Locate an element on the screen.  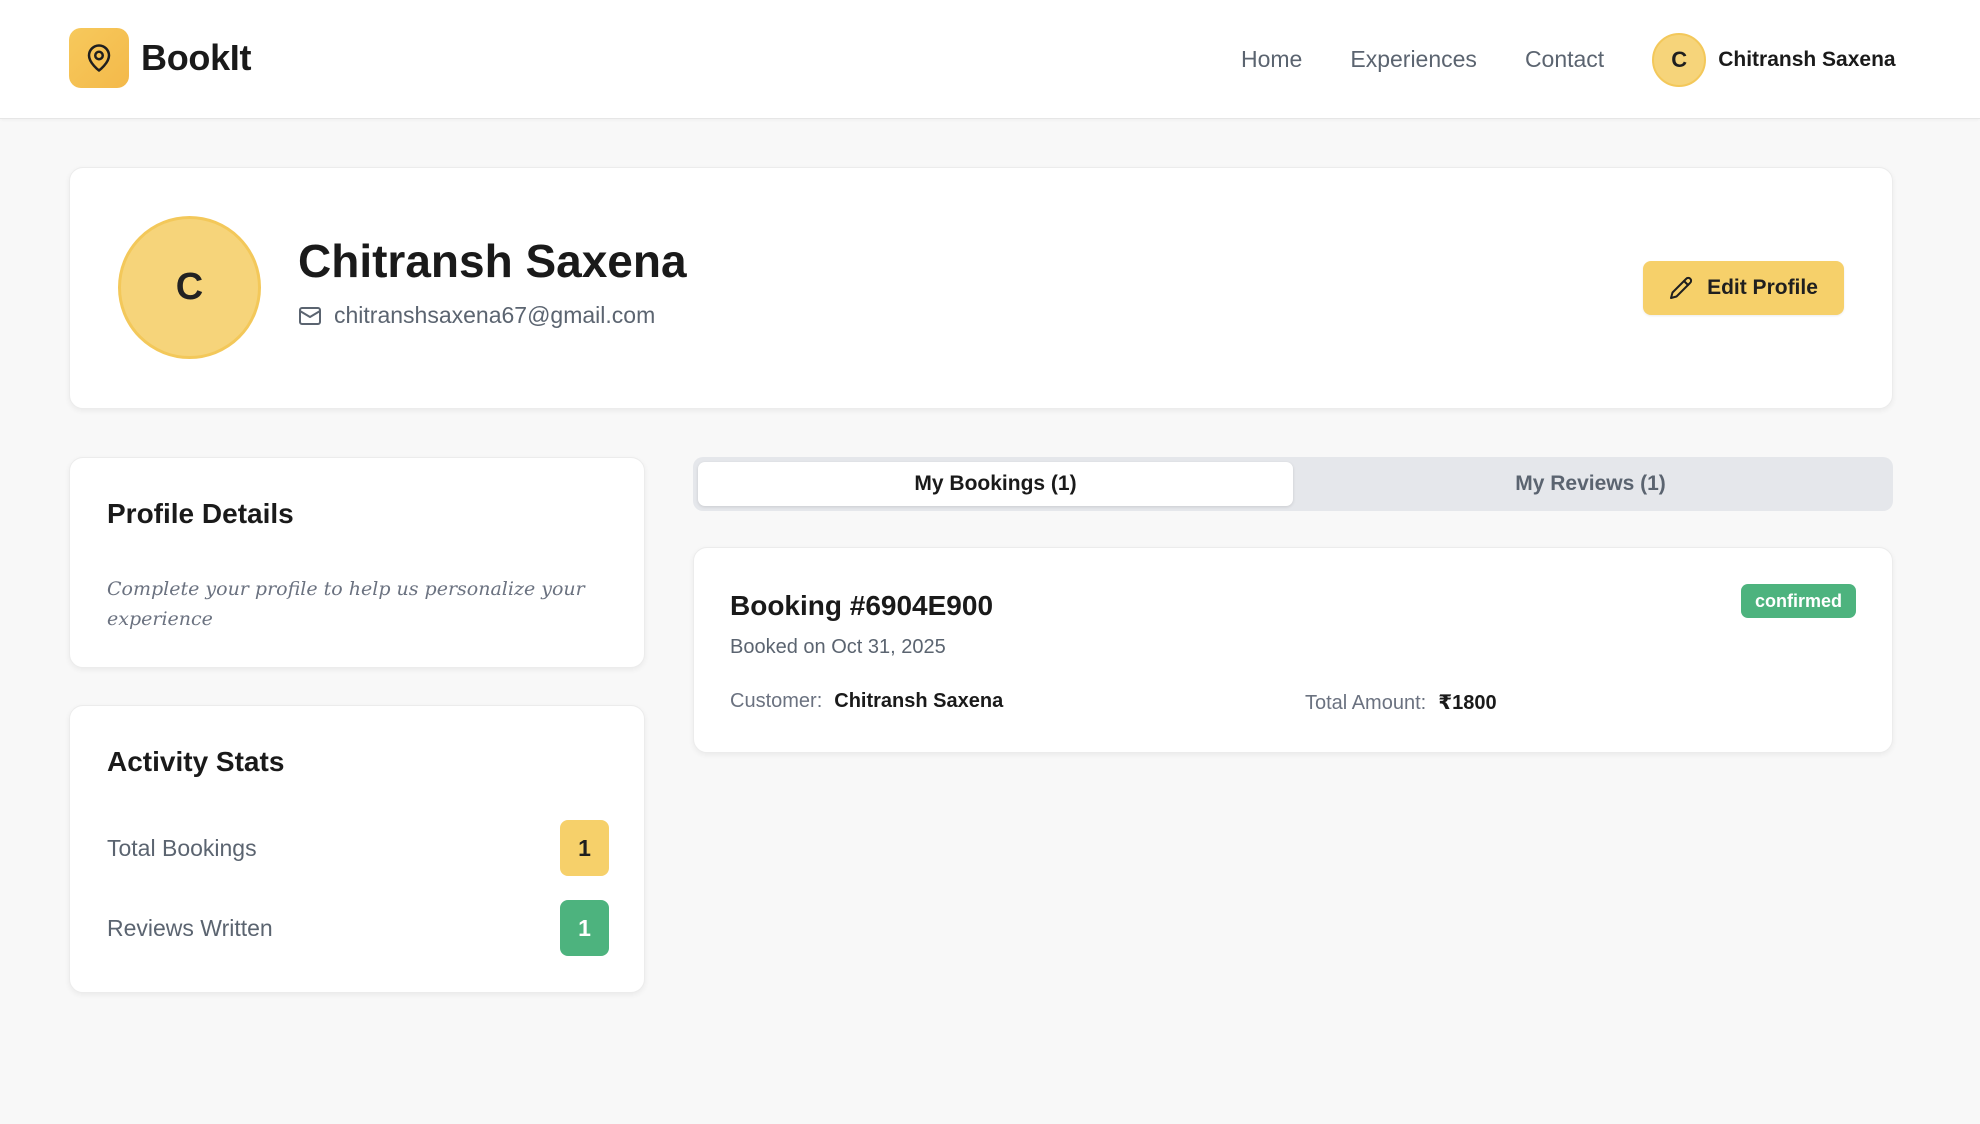
edit-profile-button: Edit Profile is located at coordinates (1743, 288).